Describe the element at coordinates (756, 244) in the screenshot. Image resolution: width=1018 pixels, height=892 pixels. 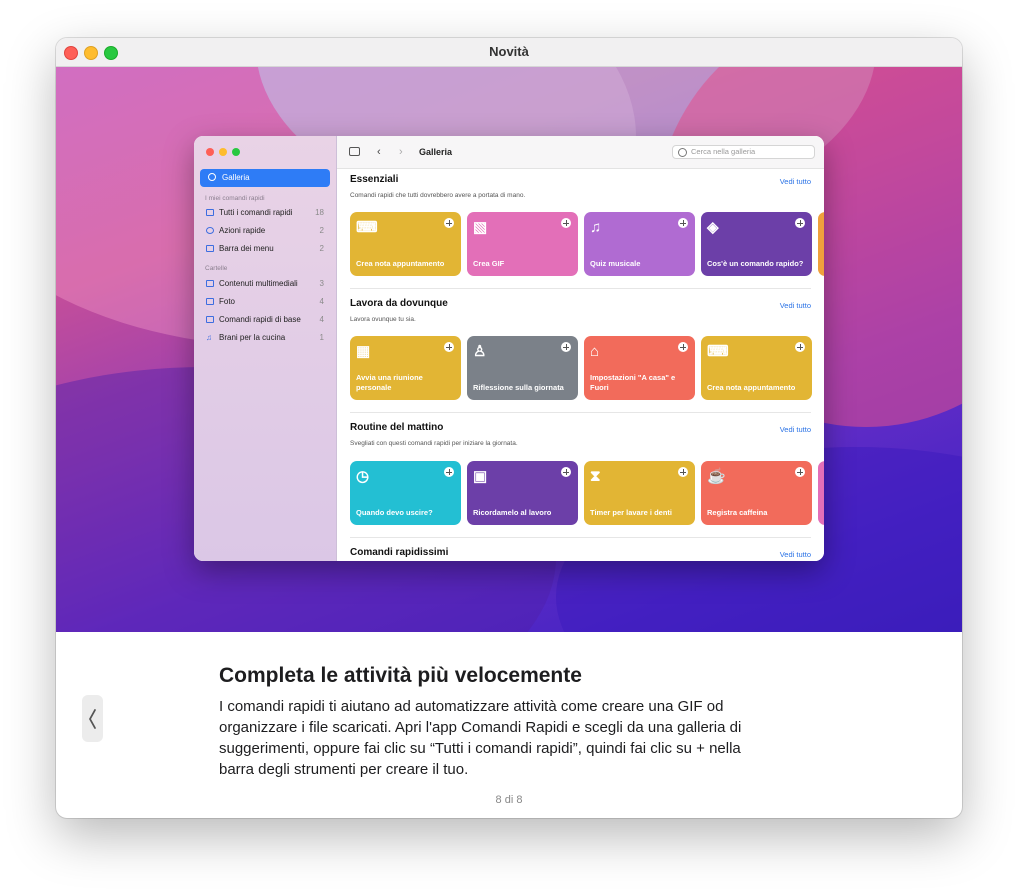
I see `shortcut-card: ◈ Cos'è un comando rapido?` at that location.